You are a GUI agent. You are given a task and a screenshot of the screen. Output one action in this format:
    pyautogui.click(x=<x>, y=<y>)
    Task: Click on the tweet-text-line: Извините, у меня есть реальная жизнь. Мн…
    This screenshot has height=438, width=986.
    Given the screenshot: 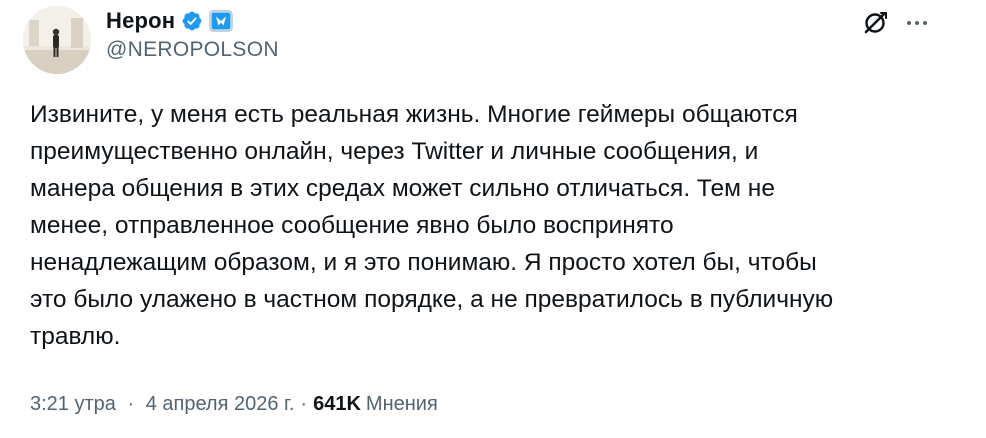 What is the action you would take?
    pyautogui.click(x=414, y=114)
    